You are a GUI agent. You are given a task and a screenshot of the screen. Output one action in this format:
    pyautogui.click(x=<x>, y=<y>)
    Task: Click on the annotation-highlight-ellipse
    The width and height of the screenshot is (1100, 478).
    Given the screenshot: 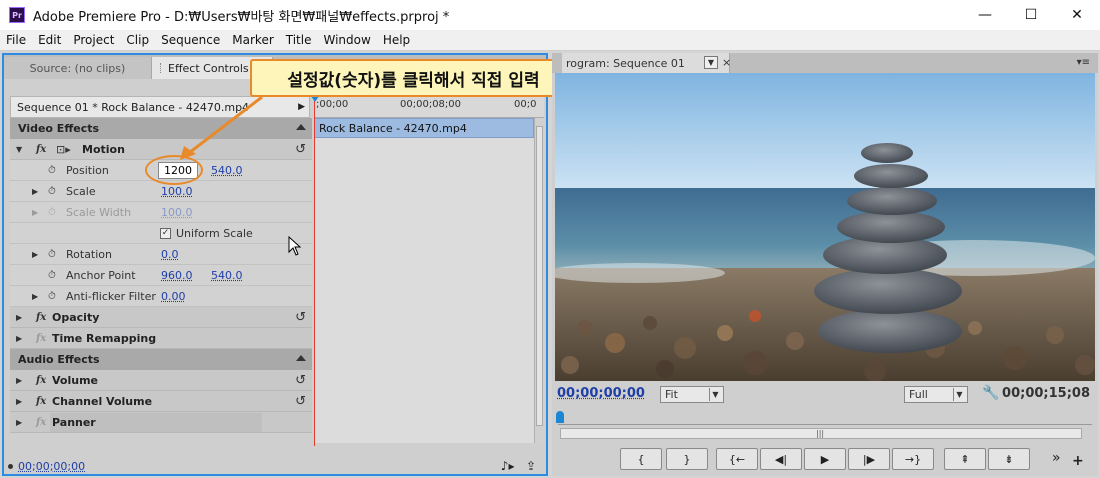 What is the action you would take?
    pyautogui.click(x=174, y=170)
    